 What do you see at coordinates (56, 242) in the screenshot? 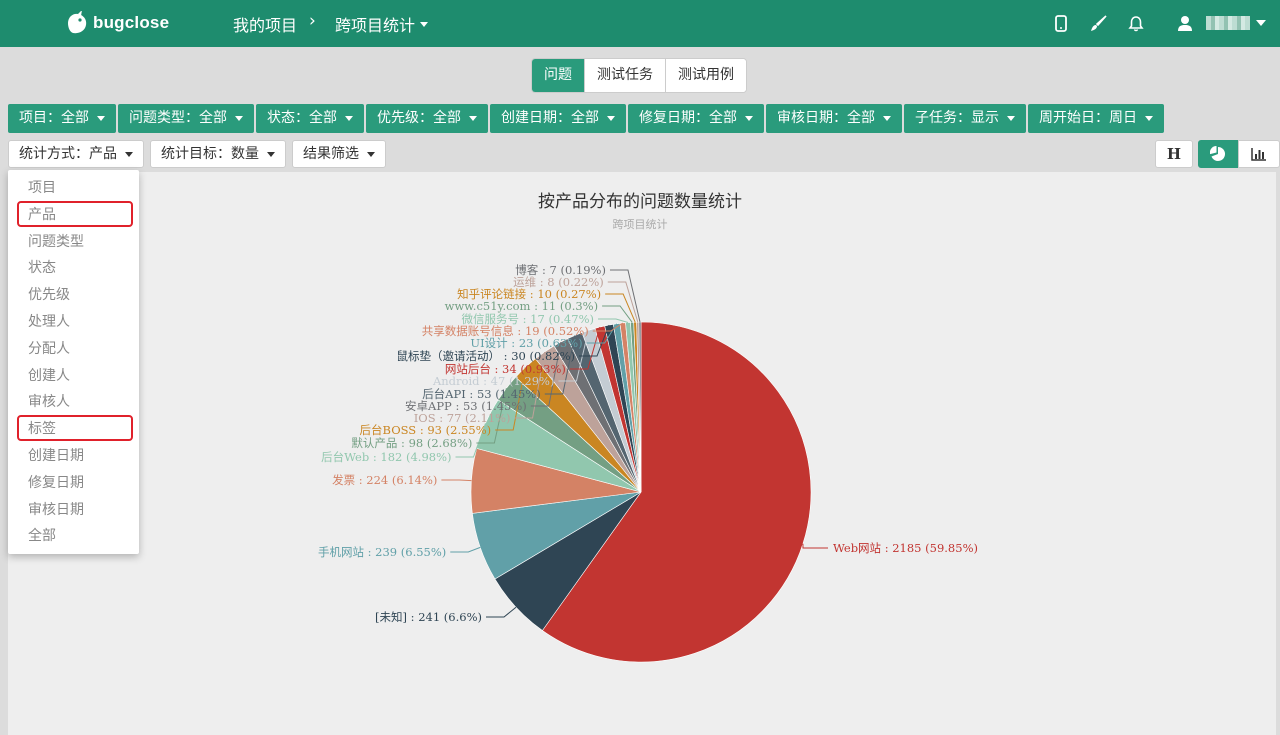
I see `menu-item: 问题类型` at bounding box center [56, 242].